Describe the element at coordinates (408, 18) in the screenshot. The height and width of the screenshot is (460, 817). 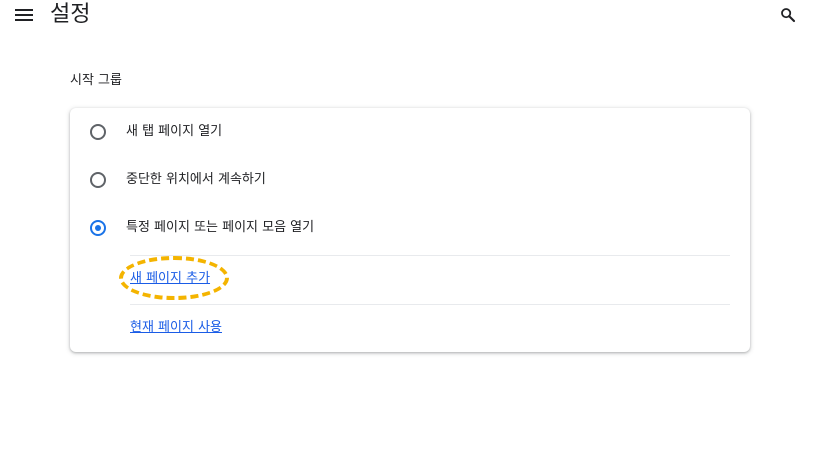
I see `top-bar: 설정` at that location.